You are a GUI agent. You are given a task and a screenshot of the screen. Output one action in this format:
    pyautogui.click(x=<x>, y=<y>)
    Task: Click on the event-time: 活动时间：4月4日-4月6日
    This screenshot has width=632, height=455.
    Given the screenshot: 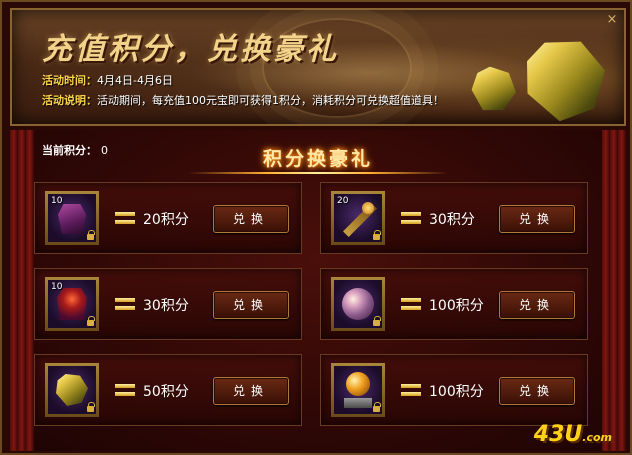 What is the action you would take?
    pyautogui.click(x=107, y=80)
    